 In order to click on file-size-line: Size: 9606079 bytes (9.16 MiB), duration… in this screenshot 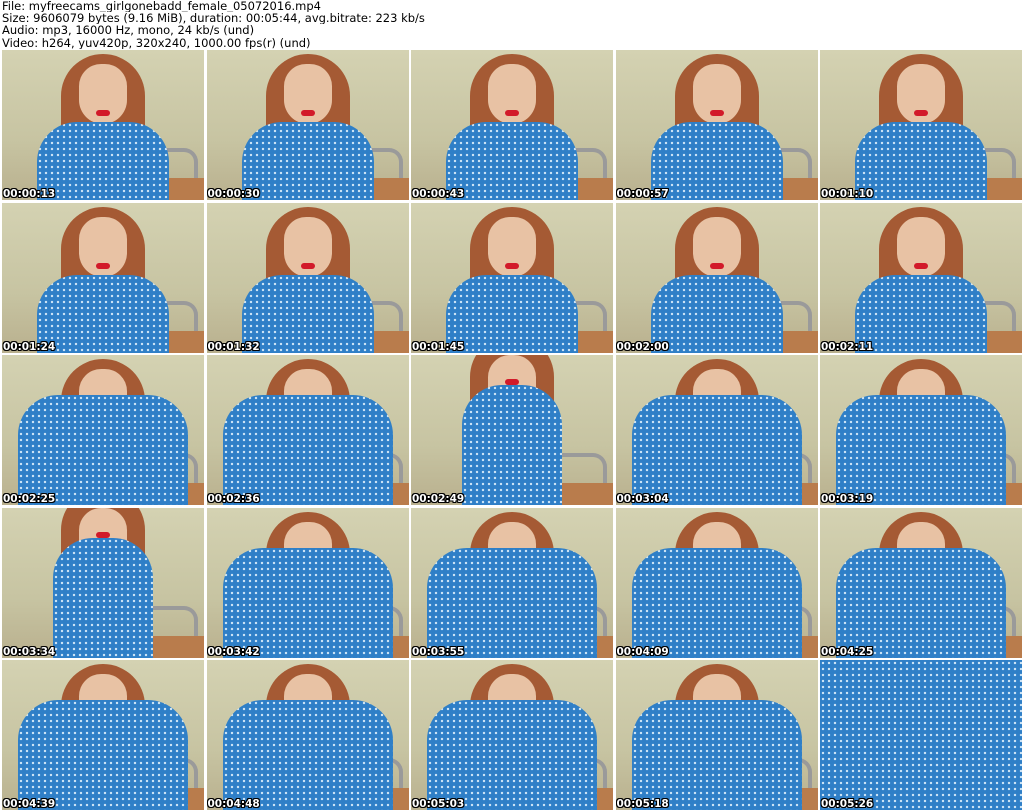, I will do `click(213, 18)`.